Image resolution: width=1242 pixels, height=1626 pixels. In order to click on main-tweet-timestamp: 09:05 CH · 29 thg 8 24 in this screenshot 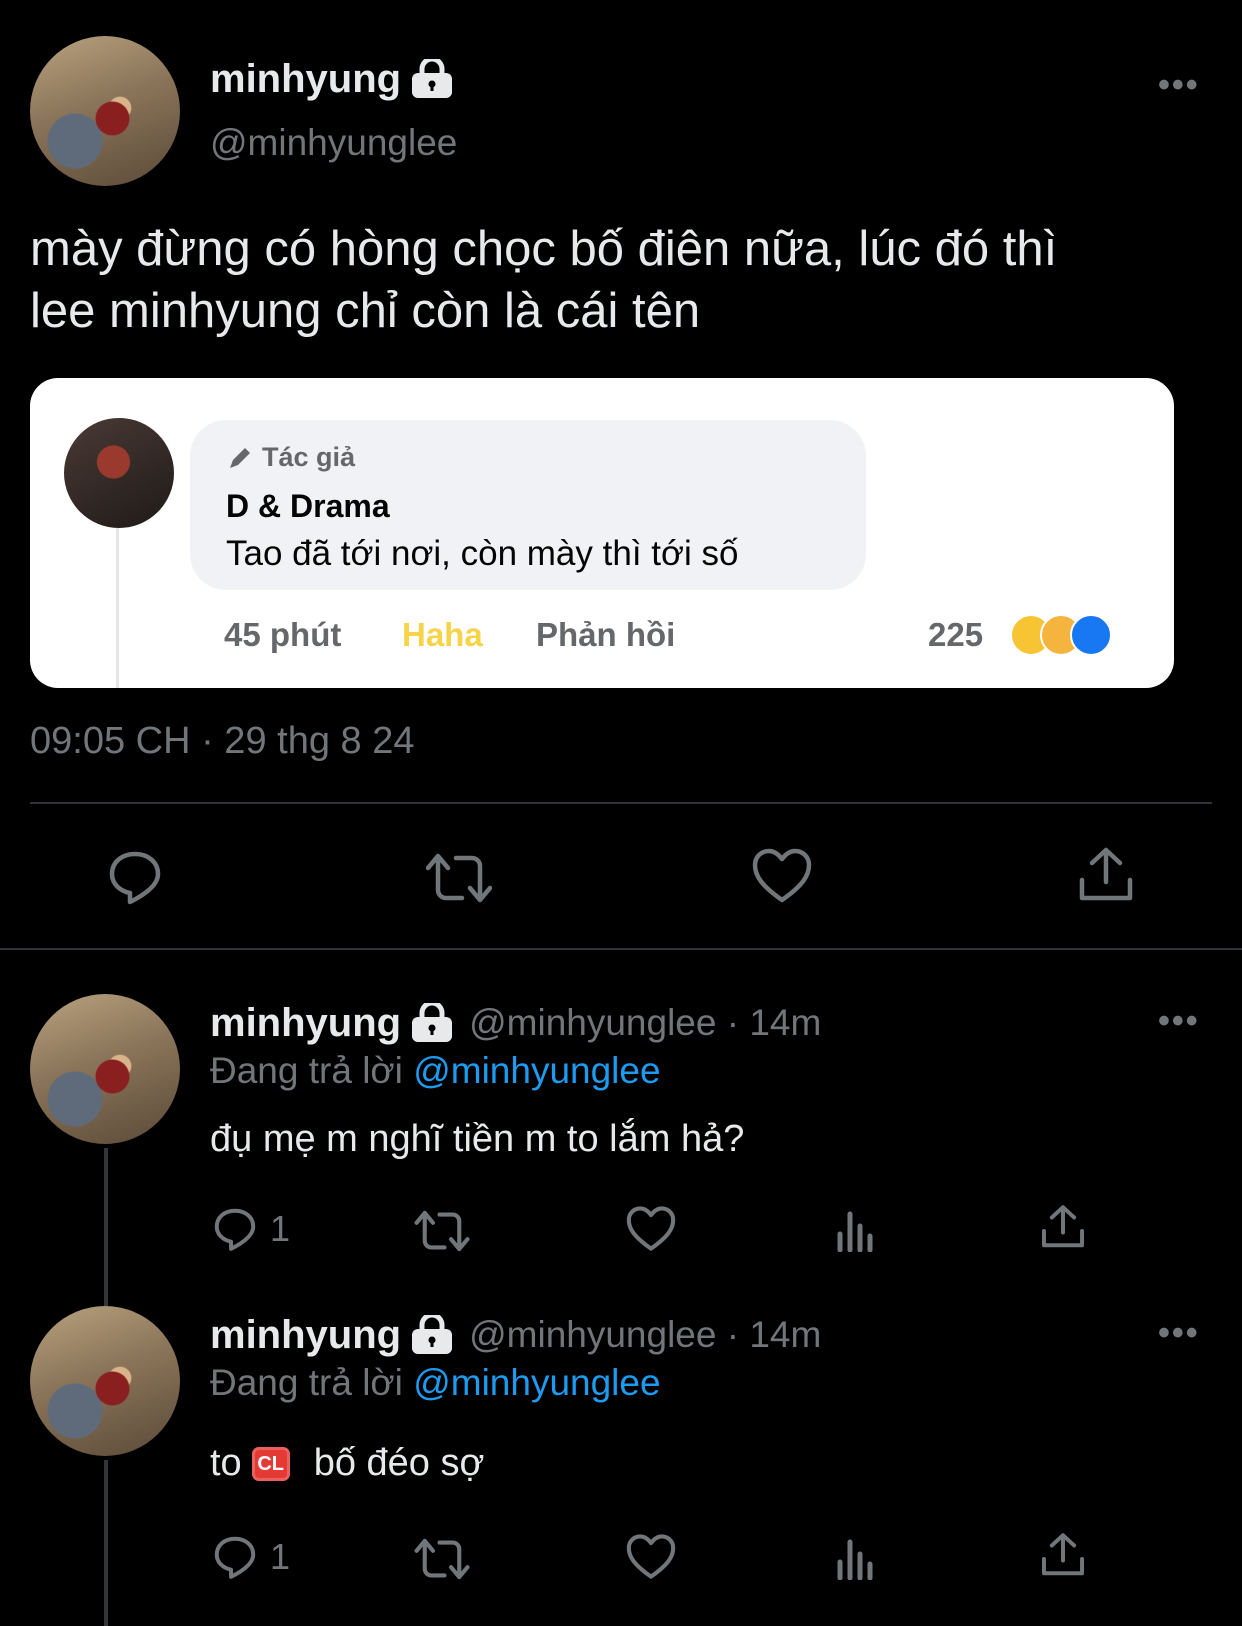, I will do `click(222, 741)`.